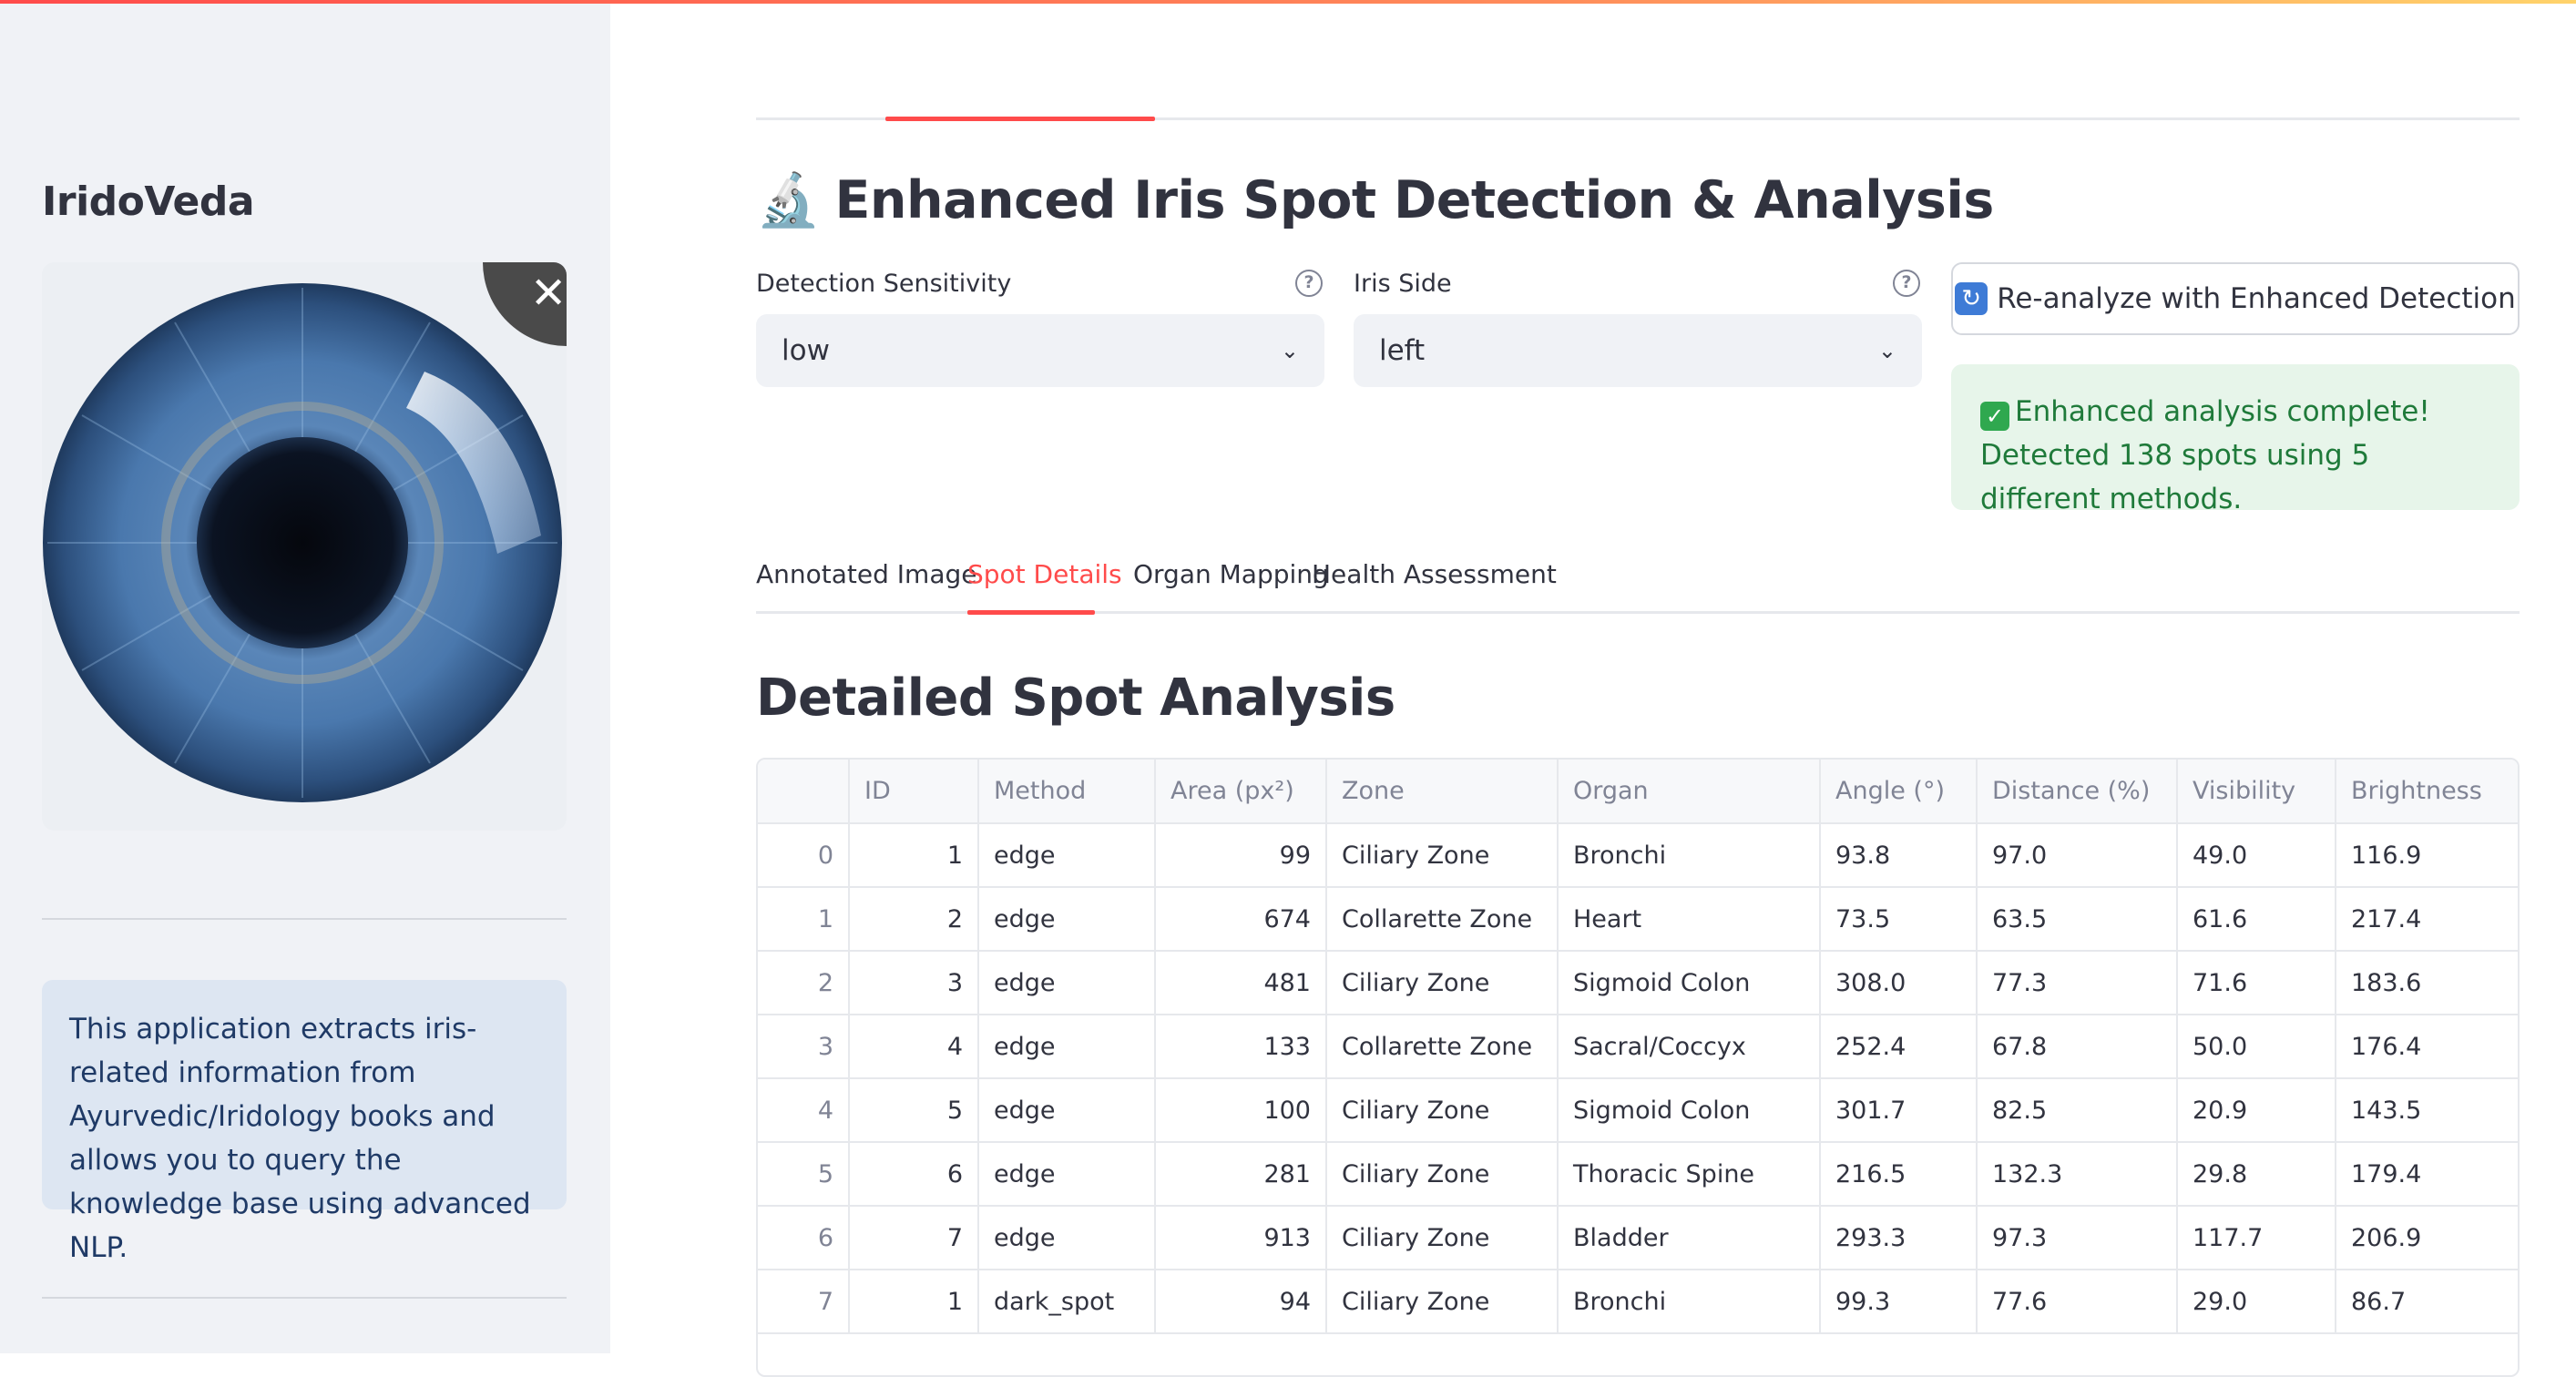 The height and width of the screenshot is (1377, 2576). What do you see at coordinates (1067, 792) in the screenshot?
I see `column-header: Method` at bounding box center [1067, 792].